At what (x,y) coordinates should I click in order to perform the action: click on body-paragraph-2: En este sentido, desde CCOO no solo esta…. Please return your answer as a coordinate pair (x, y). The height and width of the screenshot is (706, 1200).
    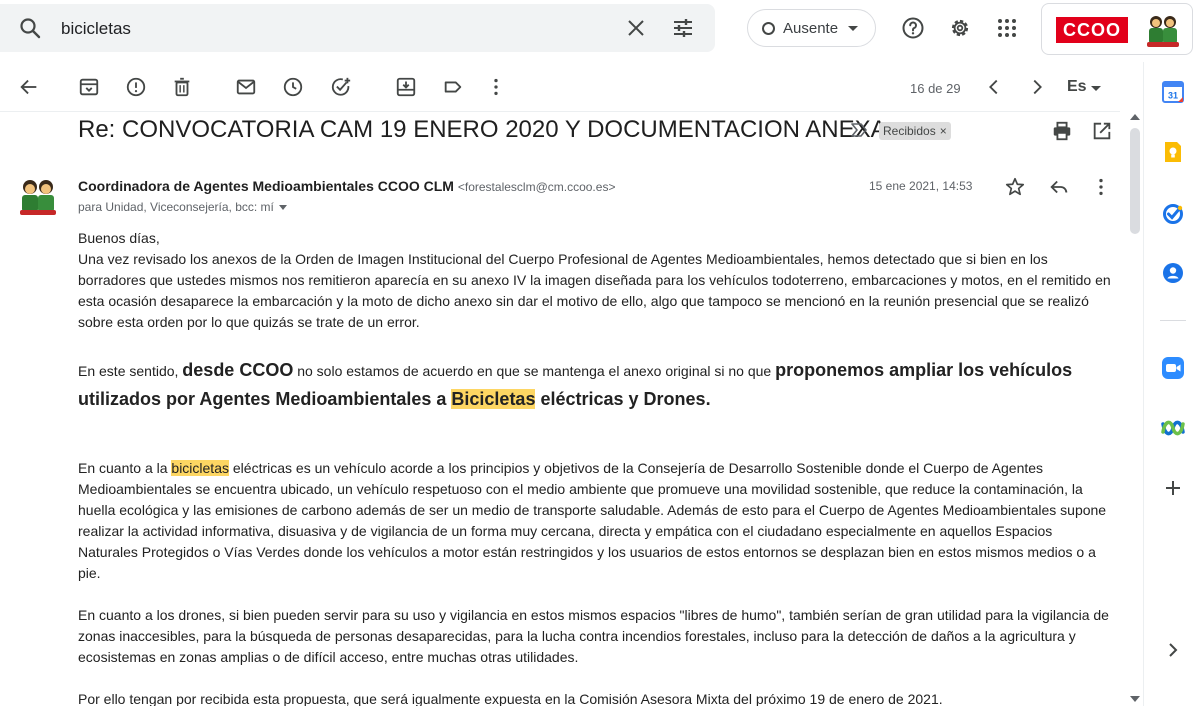
    Looking at the image, I should click on (595, 385).